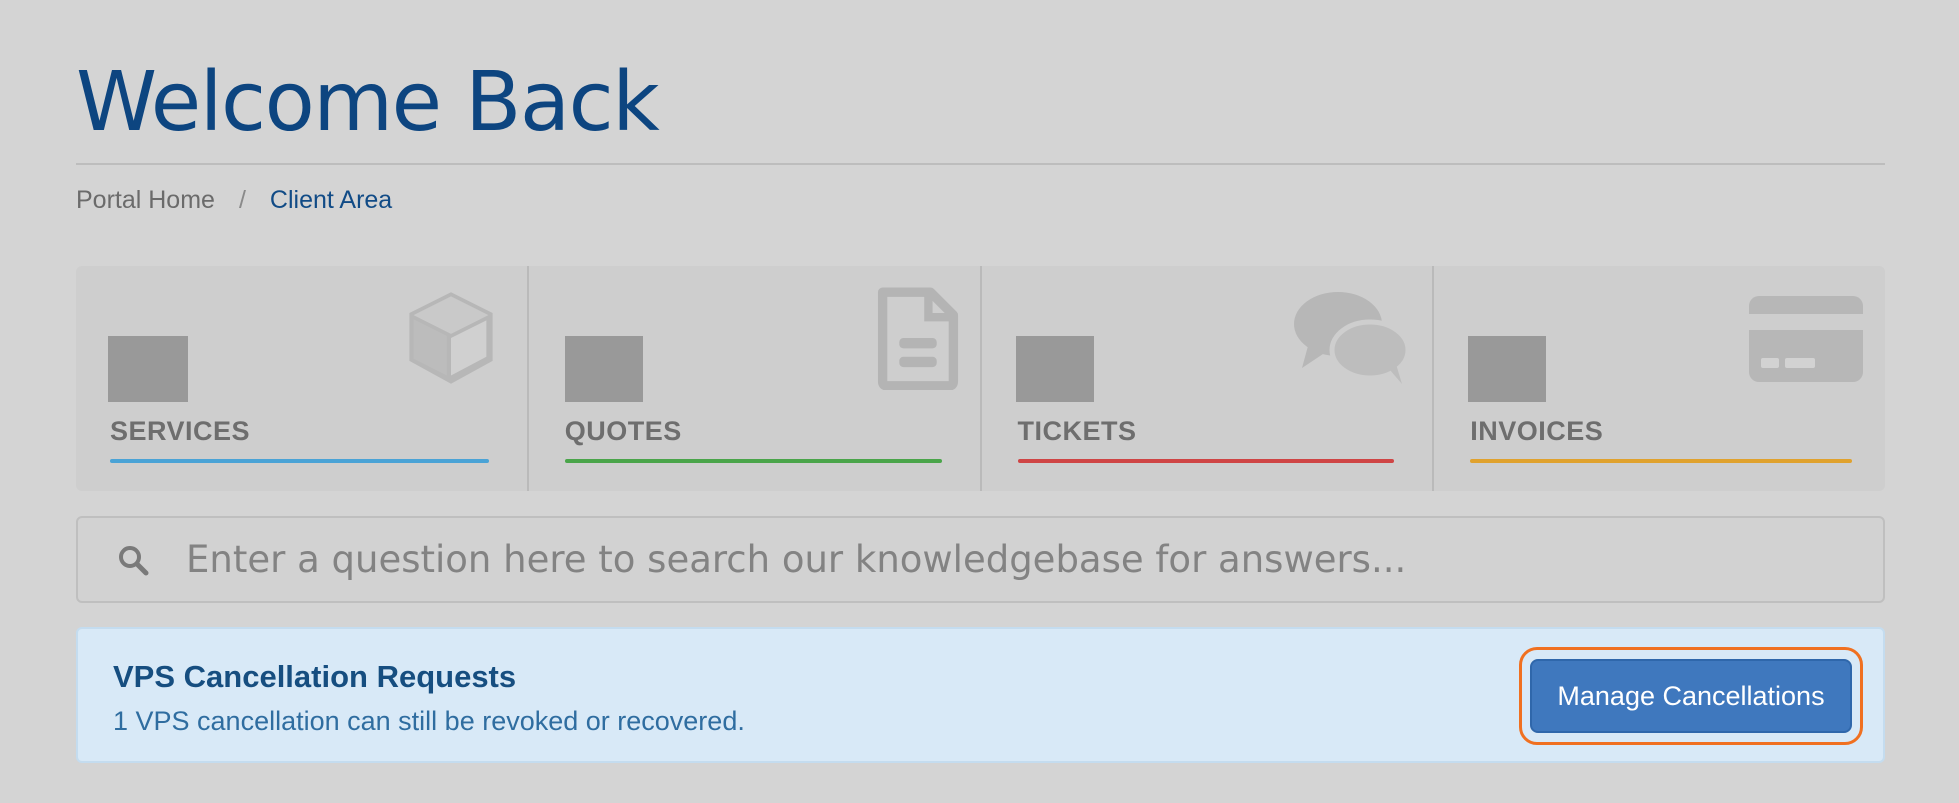  I want to click on tile-label: INVOICES, so click(1537, 431).